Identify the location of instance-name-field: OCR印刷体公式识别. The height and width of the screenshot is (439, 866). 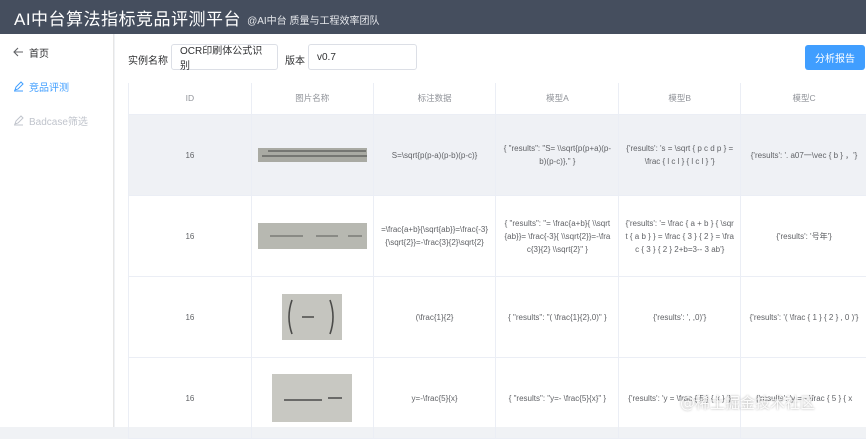
(224, 58).